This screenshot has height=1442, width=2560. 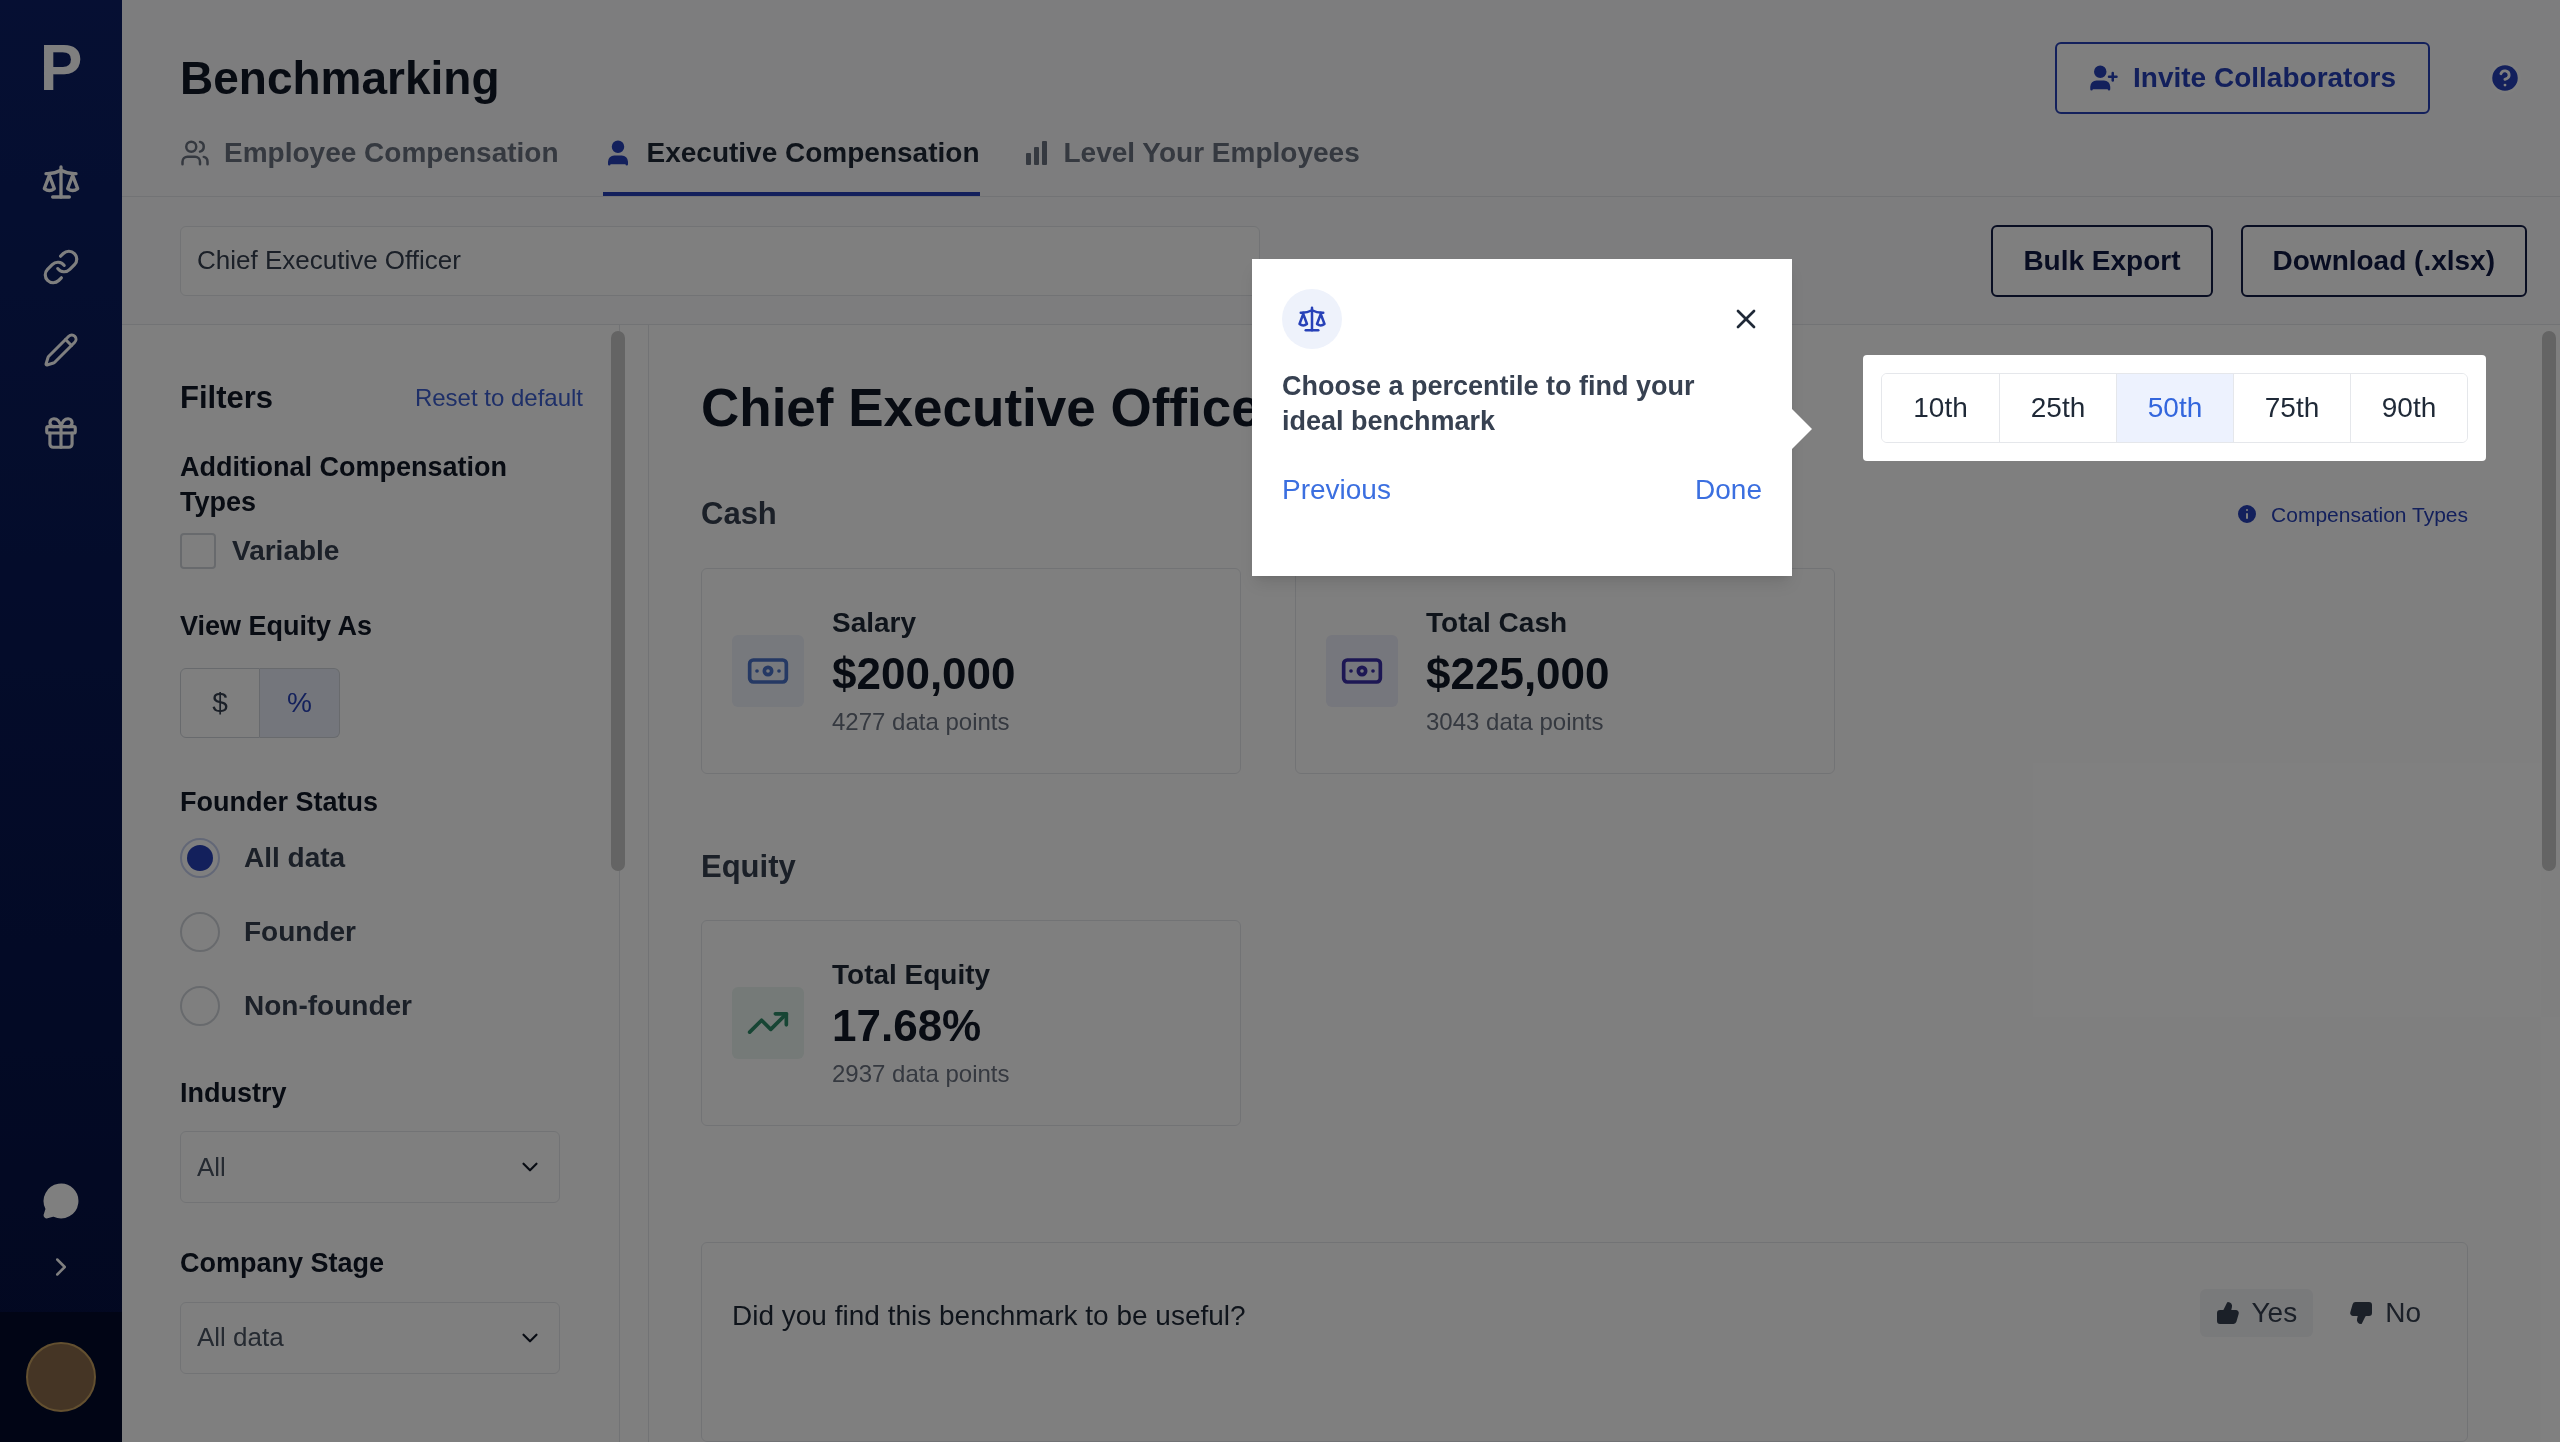 What do you see at coordinates (498, 398) in the screenshot?
I see `reset-link: Reset to default` at bounding box center [498, 398].